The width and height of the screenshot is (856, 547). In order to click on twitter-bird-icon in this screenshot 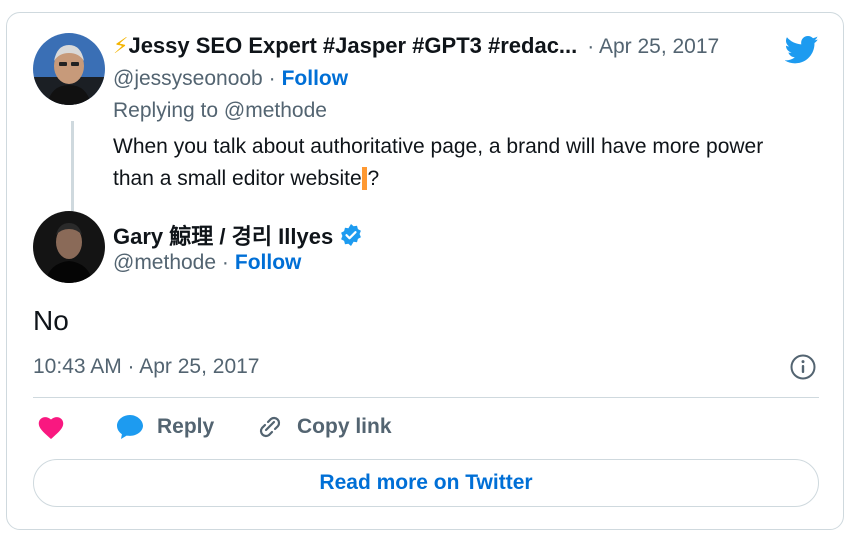, I will do `click(801, 50)`.